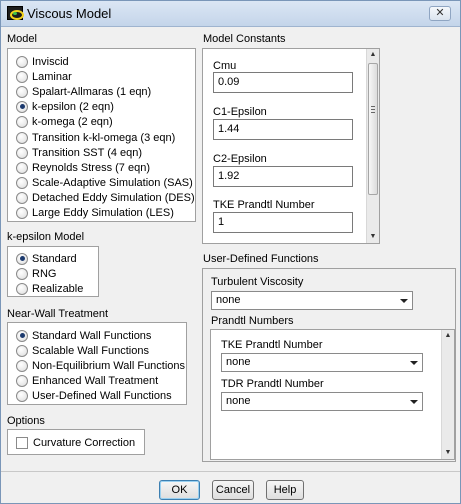  I want to click on tke-prandtl-udf-label: TKE Prandtl Number, so click(272, 345).